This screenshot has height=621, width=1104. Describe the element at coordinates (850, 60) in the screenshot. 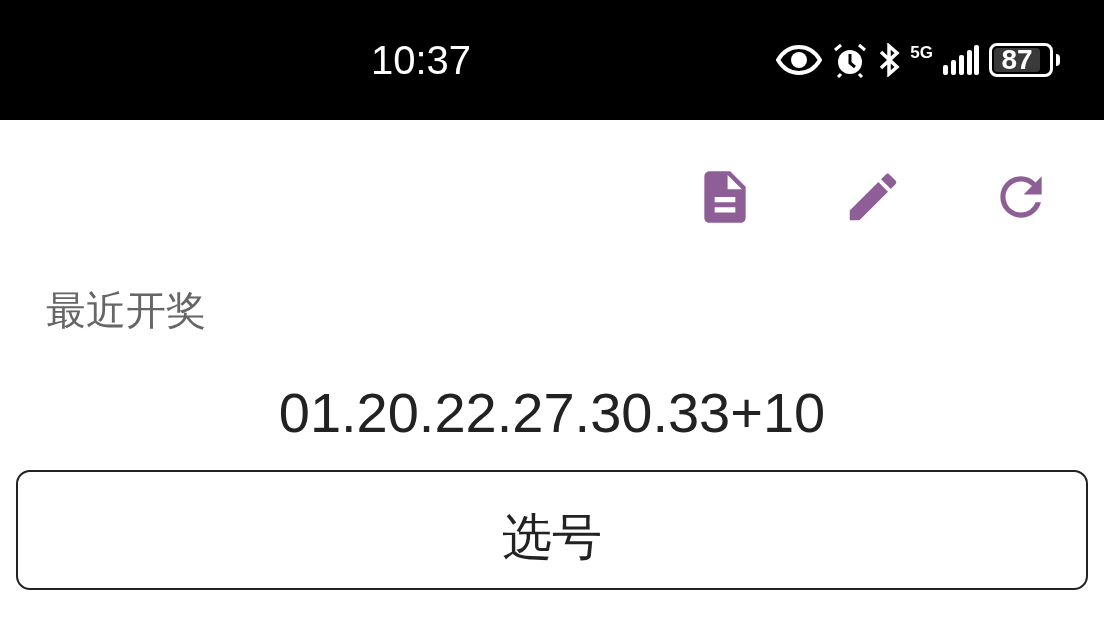

I see `alarm-clock-icon` at that location.